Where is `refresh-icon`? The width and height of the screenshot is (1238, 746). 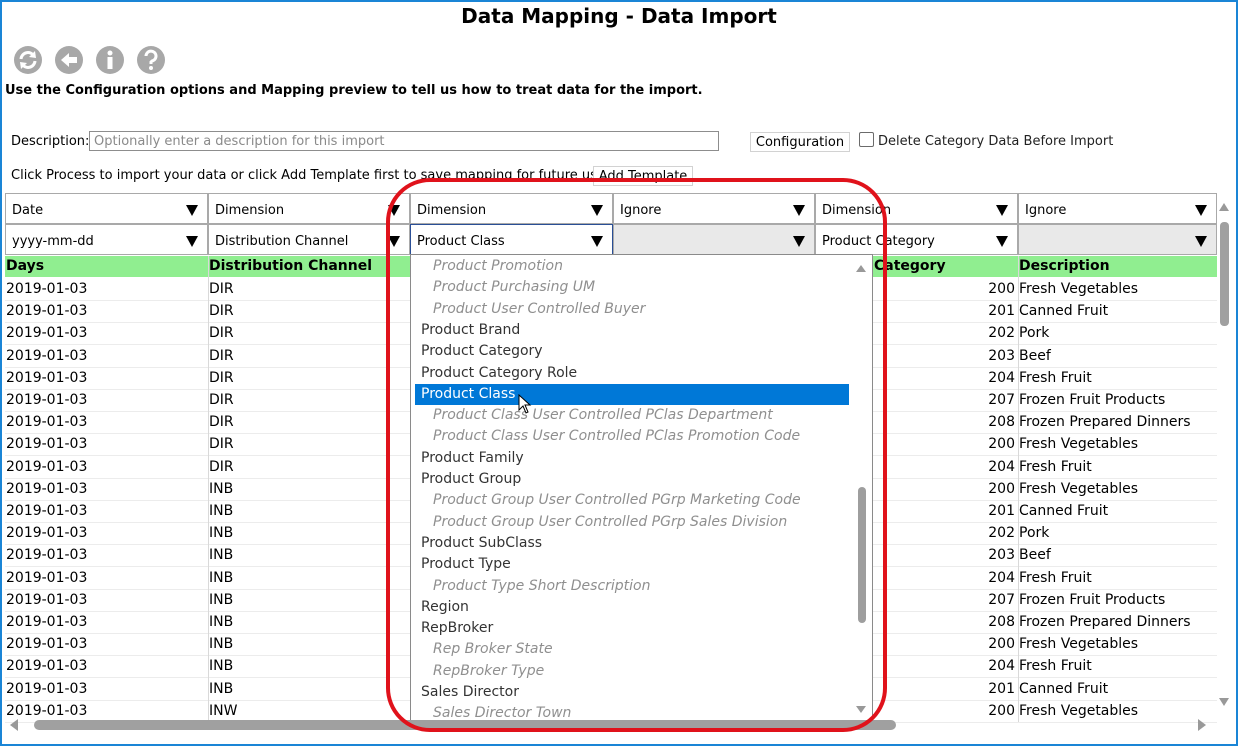
refresh-icon is located at coordinates (28, 60).